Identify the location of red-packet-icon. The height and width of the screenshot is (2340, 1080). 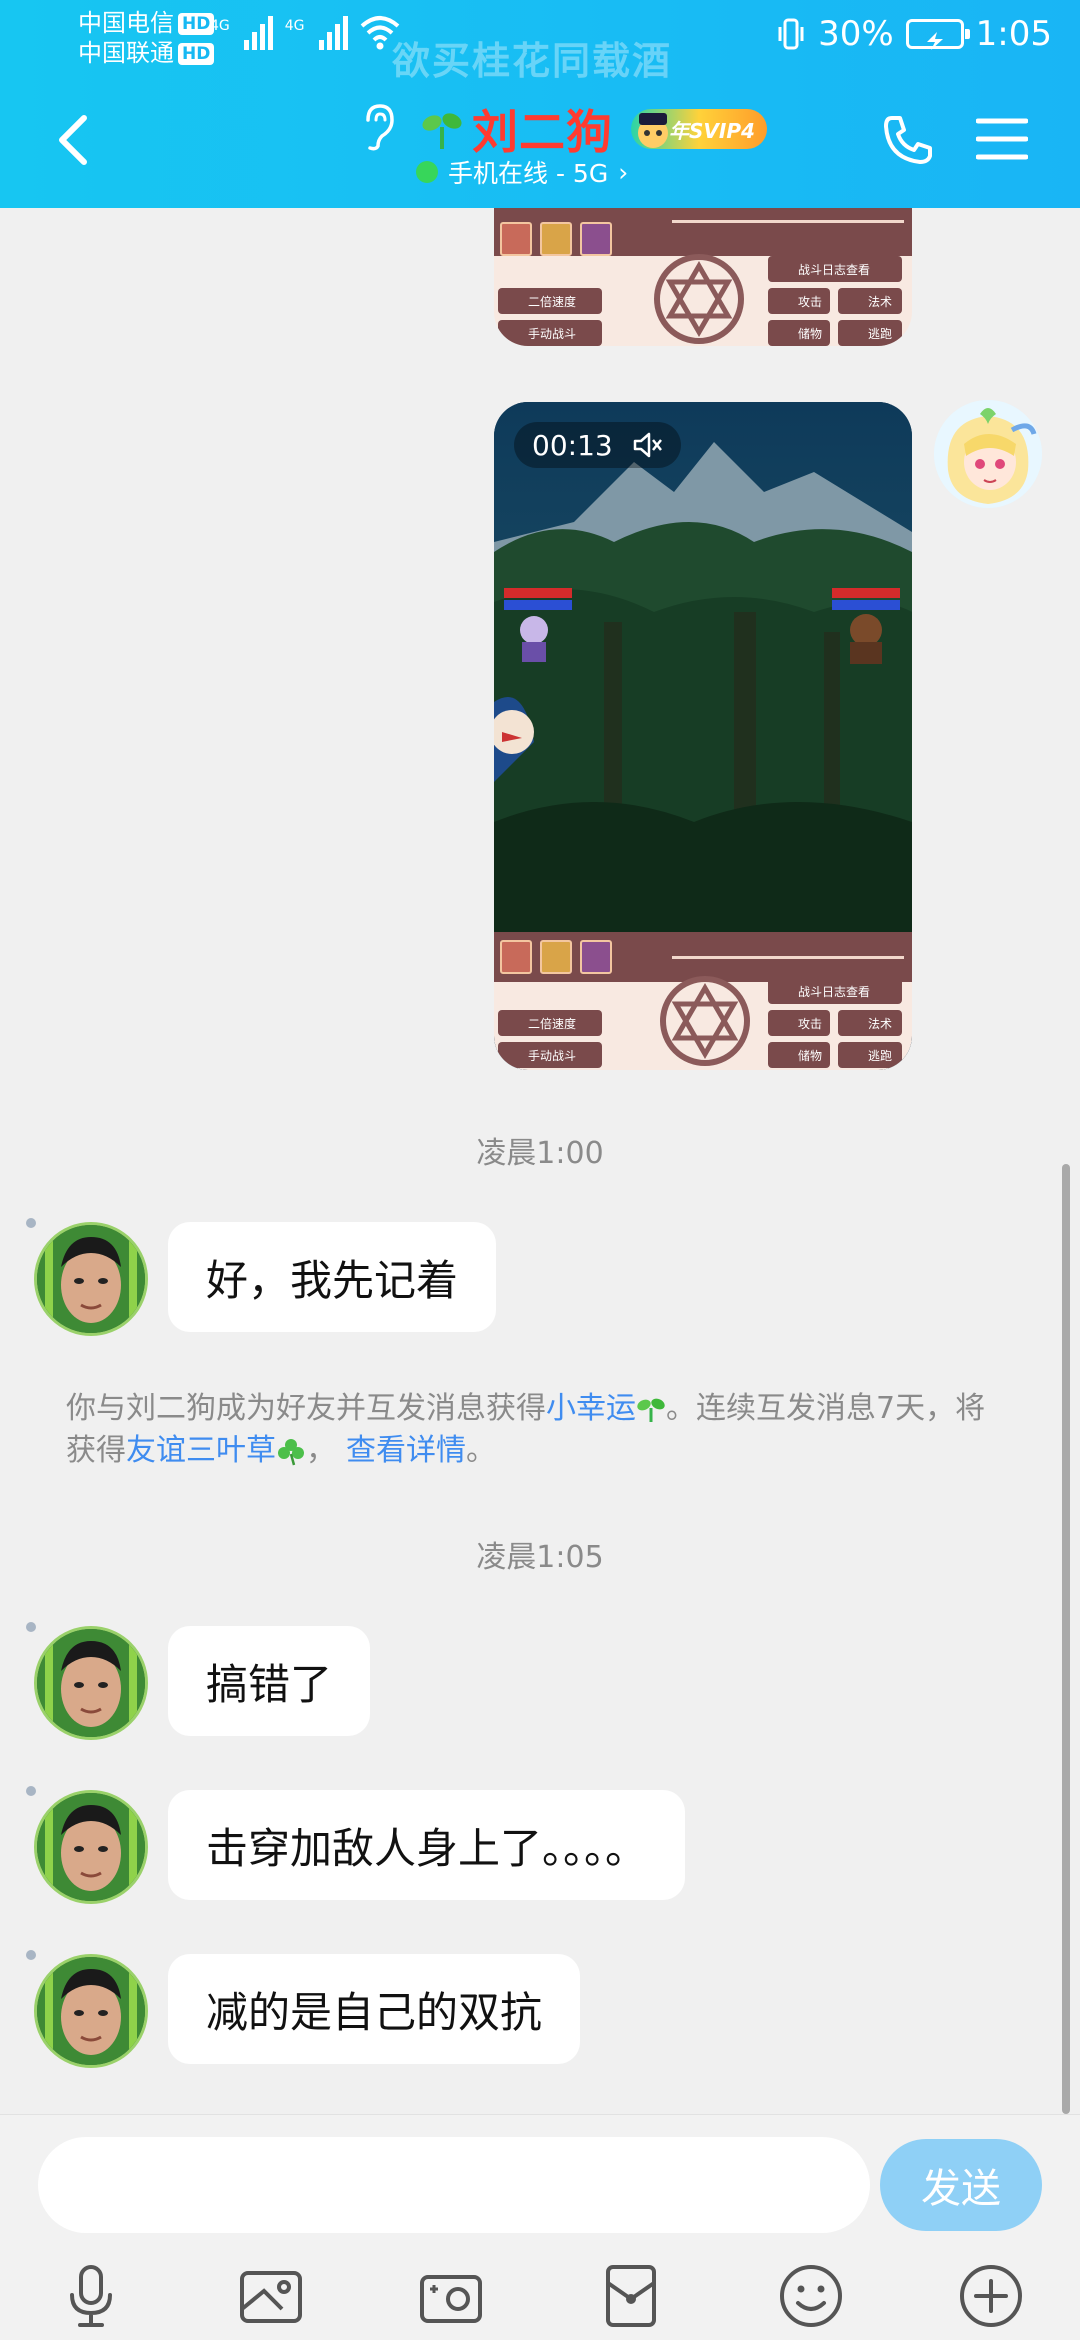
(631, 2296).